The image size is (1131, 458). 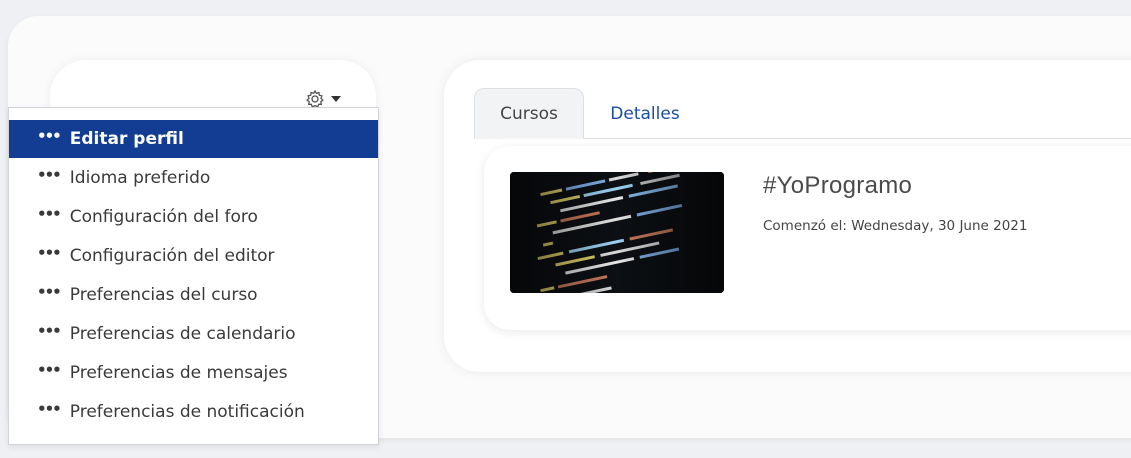 I want to click on menu-item-label: Idioma preferido, so click(x=140, y=178).